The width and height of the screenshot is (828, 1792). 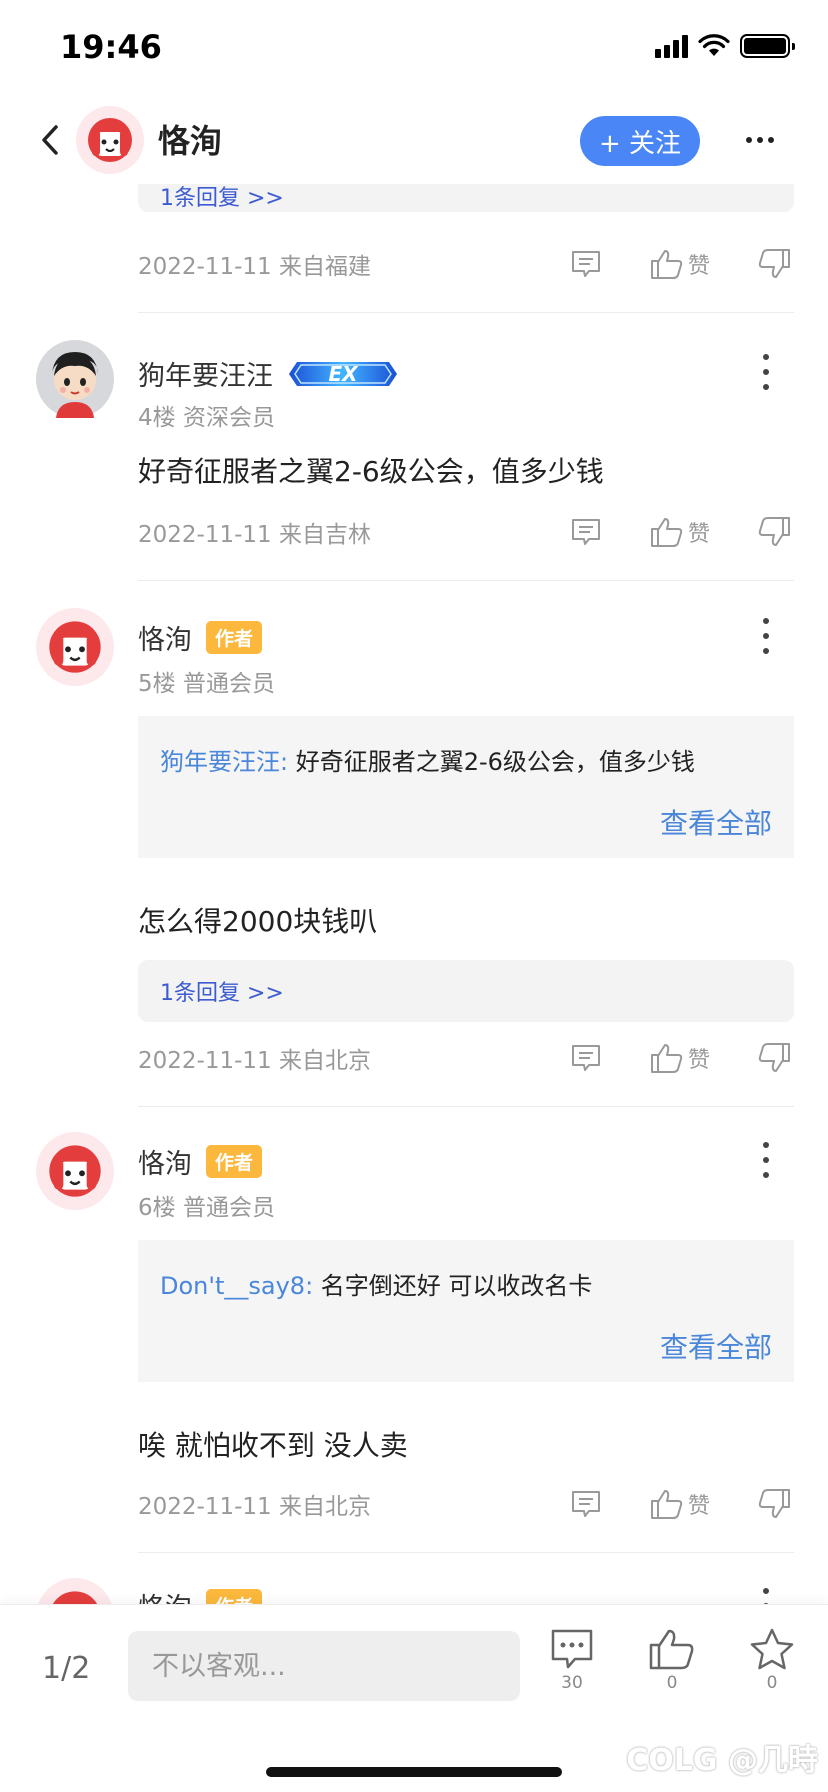 I want to click on quote-user: 狗年要汪汪:, so click(x=224, y=762).